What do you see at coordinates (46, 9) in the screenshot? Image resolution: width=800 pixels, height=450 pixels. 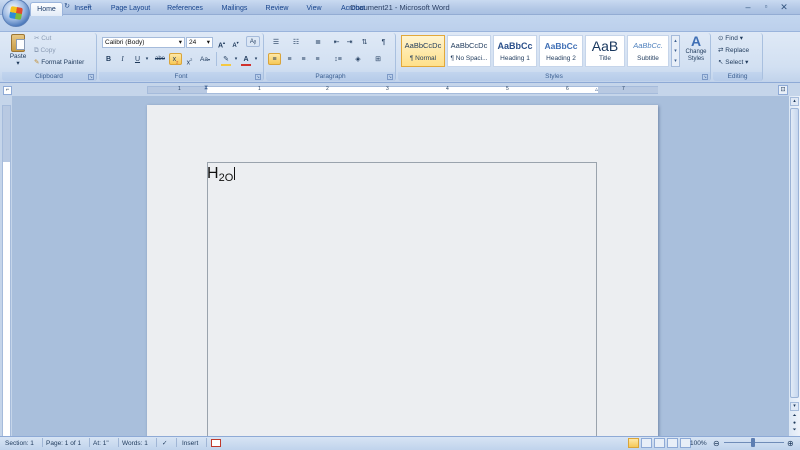 I see `tab-home: Home` at bounding box center [46, 9].